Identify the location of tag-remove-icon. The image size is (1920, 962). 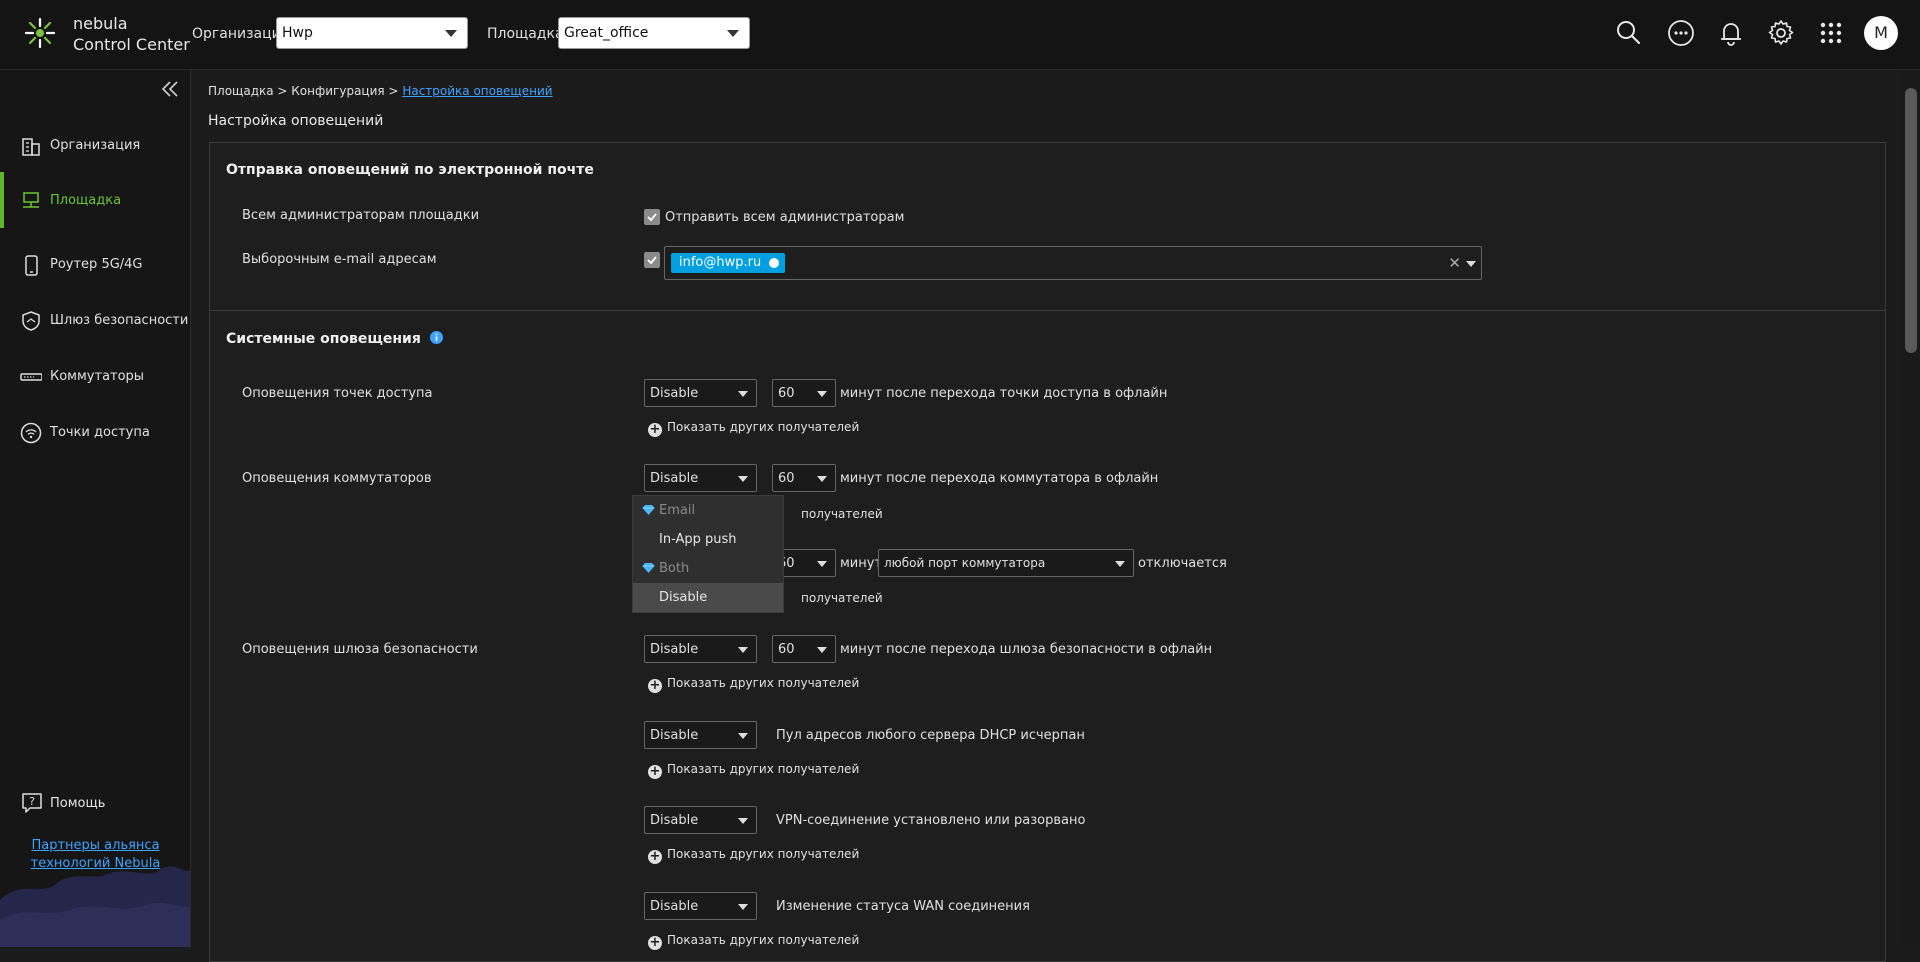
(774, 263).